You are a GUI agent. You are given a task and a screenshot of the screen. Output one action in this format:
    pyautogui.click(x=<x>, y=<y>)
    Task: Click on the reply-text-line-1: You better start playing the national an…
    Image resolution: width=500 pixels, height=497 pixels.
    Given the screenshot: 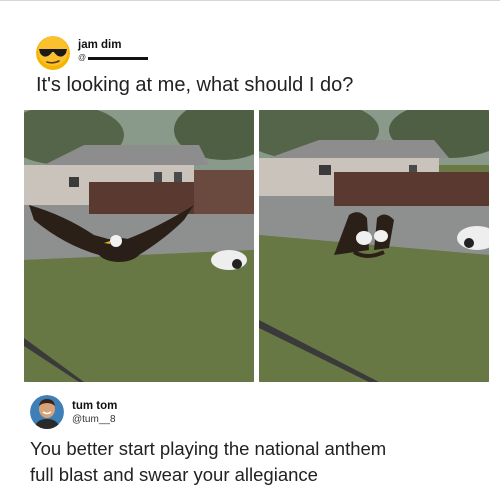 What is the action you would take?
    pyautogui.click(x=208, y=448)
    